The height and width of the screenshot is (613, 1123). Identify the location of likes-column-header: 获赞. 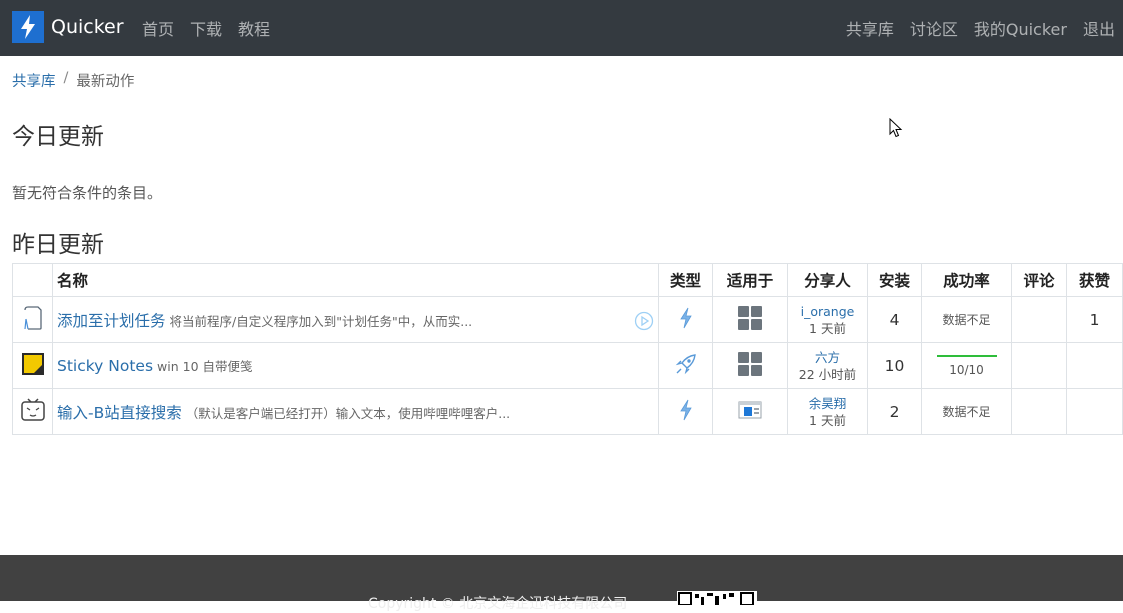
(1094, 280).